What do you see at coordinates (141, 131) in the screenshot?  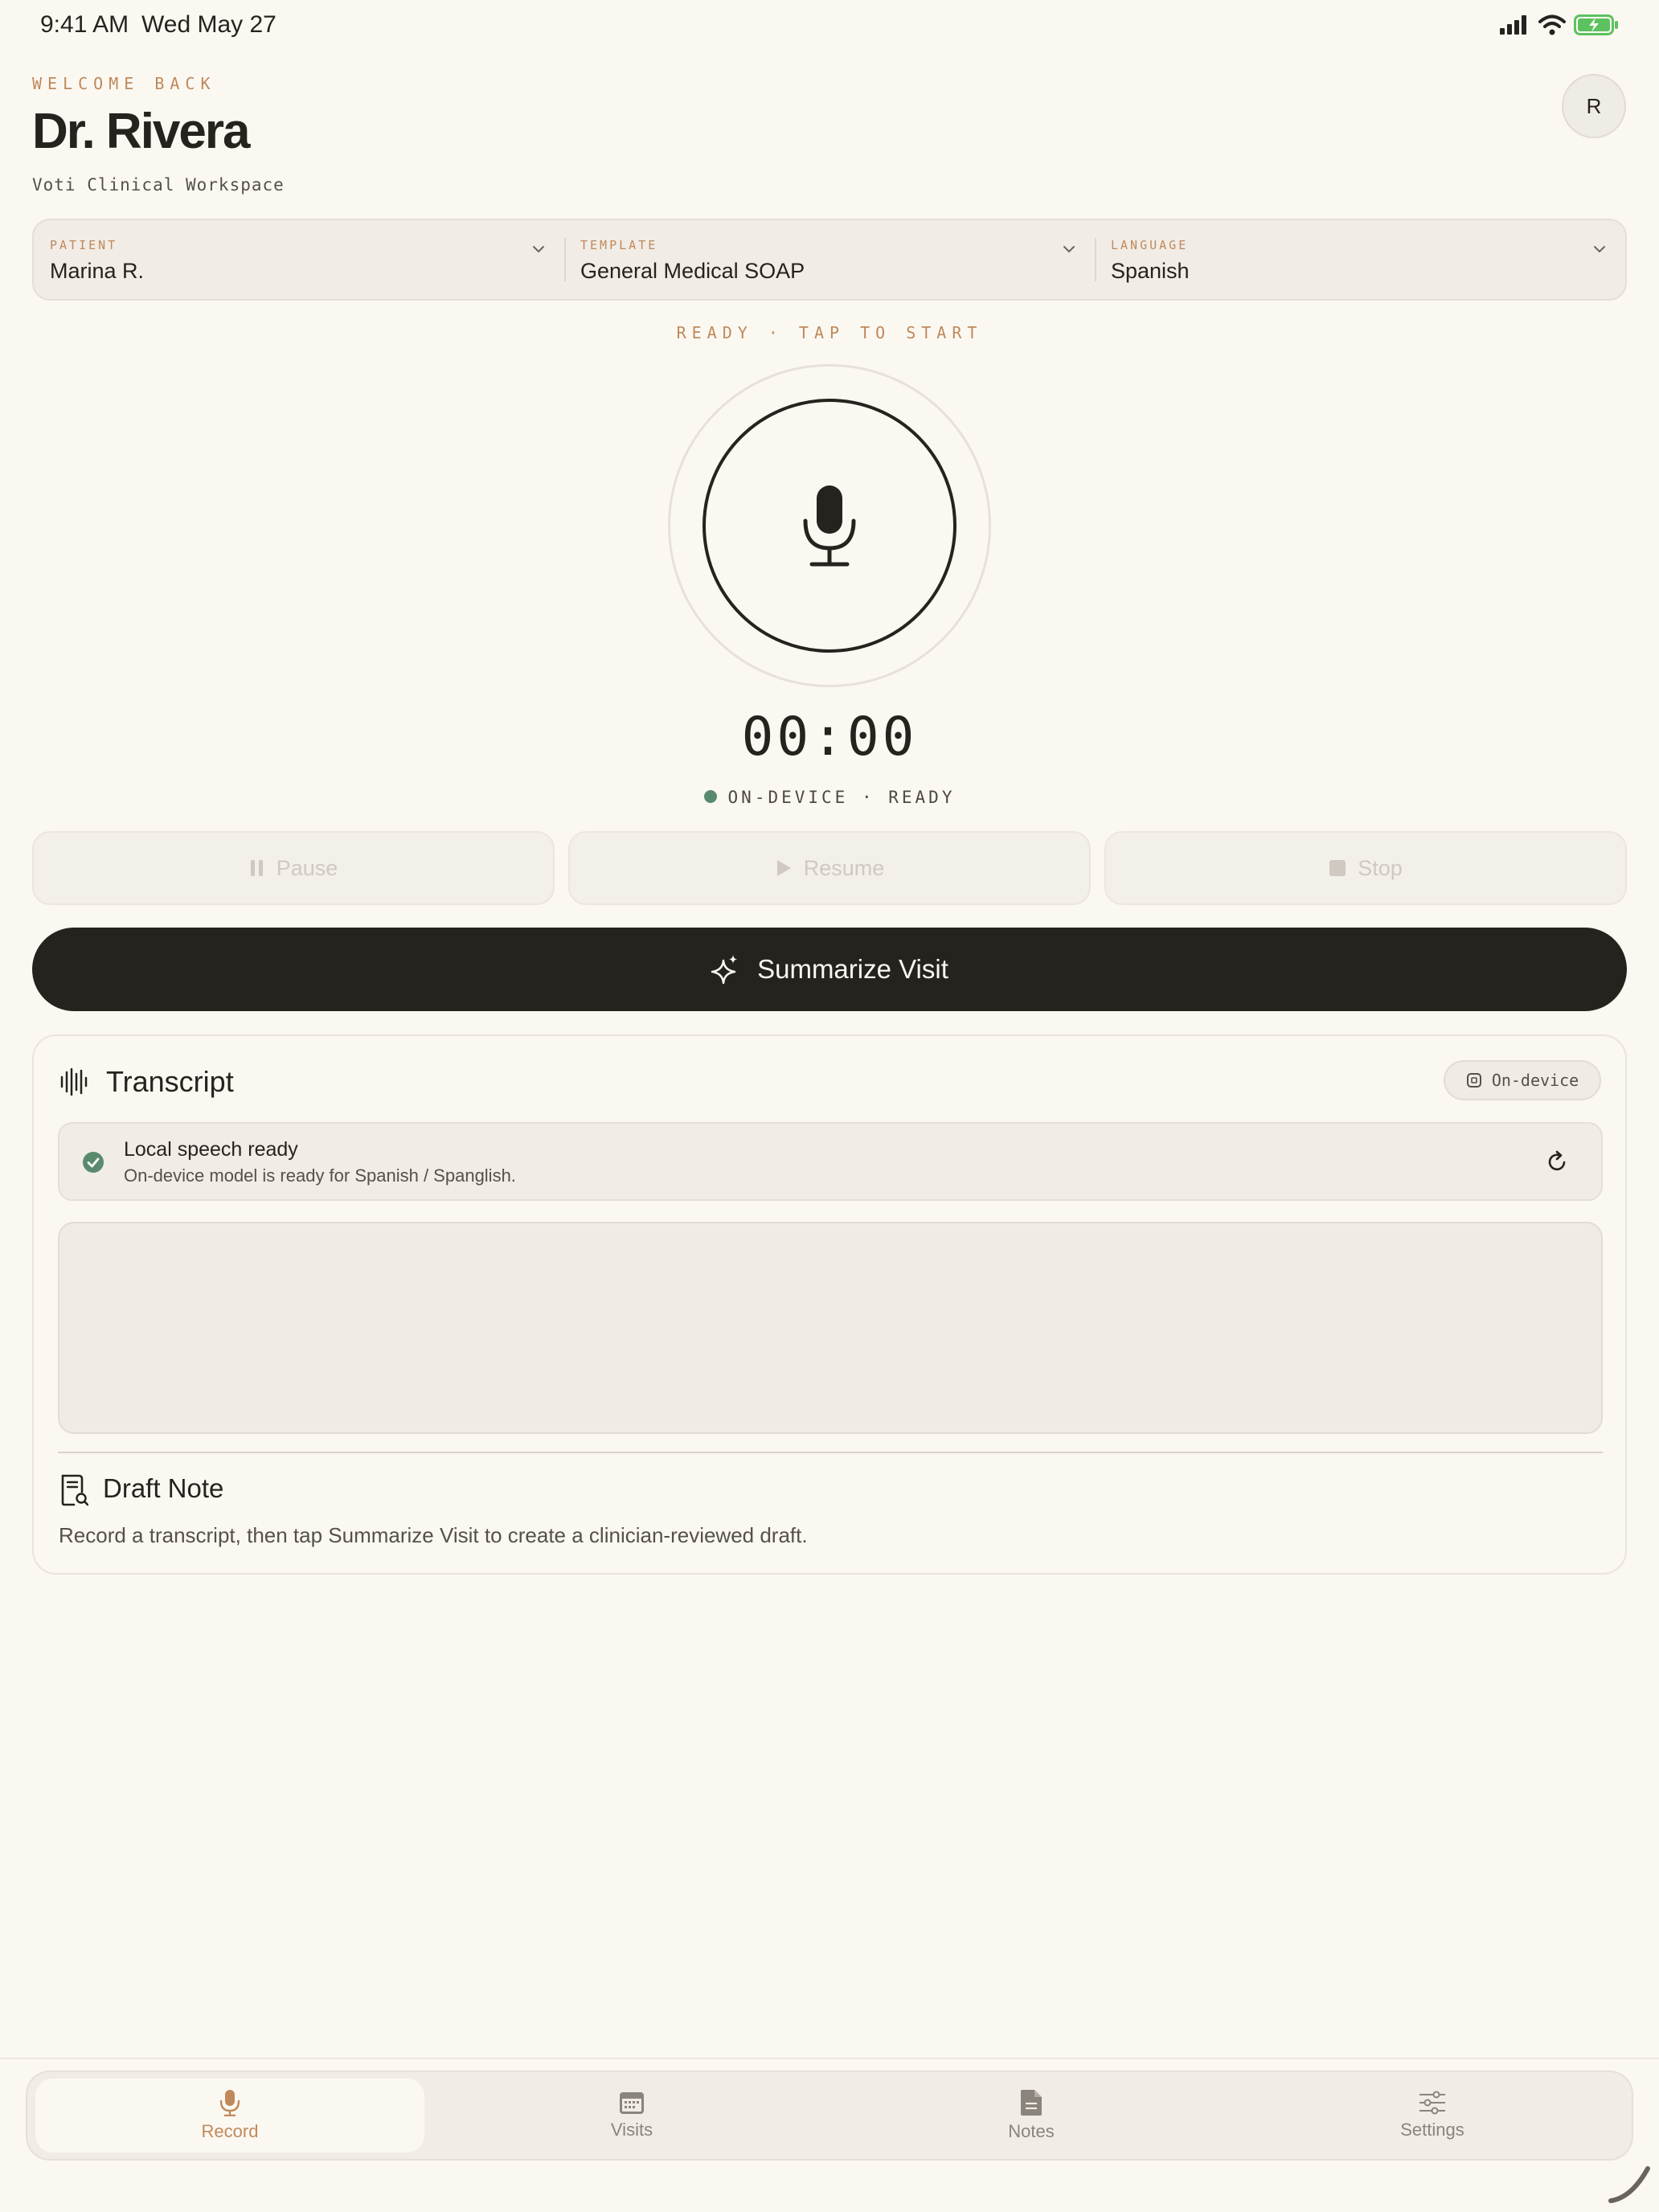 I see `doctor-name: Dr. Rivera` at bounding box center [141, 131].